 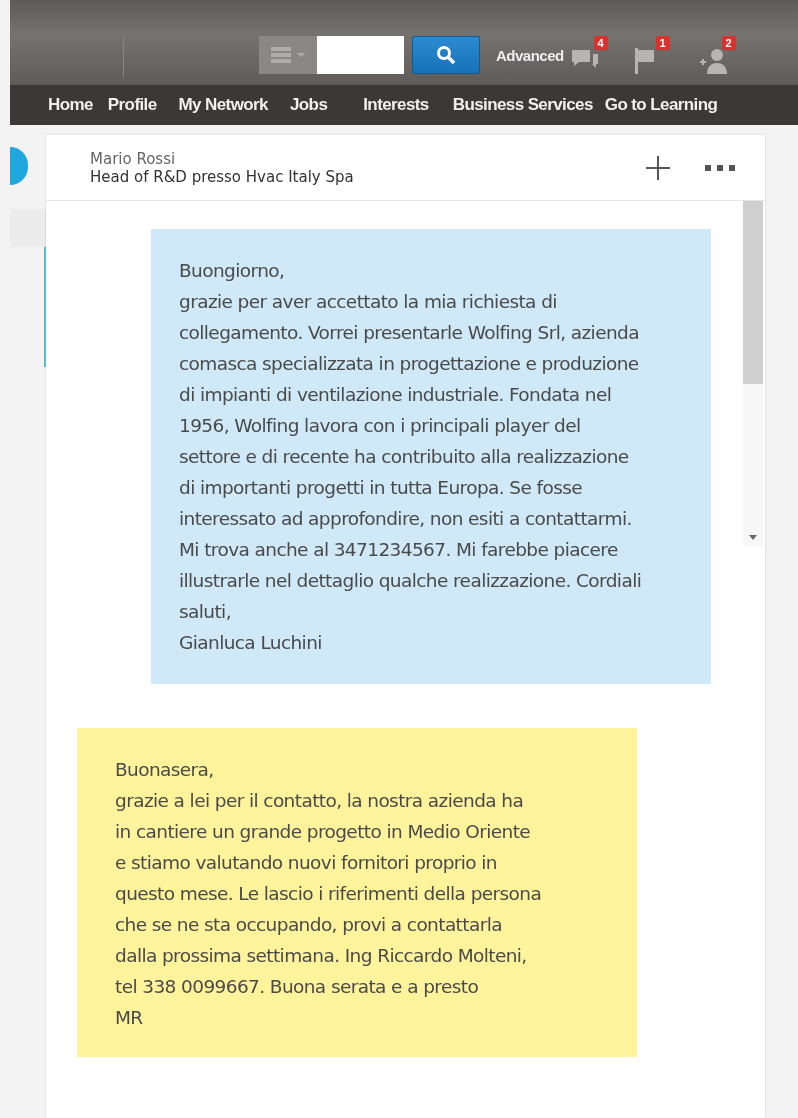 What do you see at coordinates (600, 43) in the screenshot?
I see `count-badge: 4` at bounding box center [600, 43].